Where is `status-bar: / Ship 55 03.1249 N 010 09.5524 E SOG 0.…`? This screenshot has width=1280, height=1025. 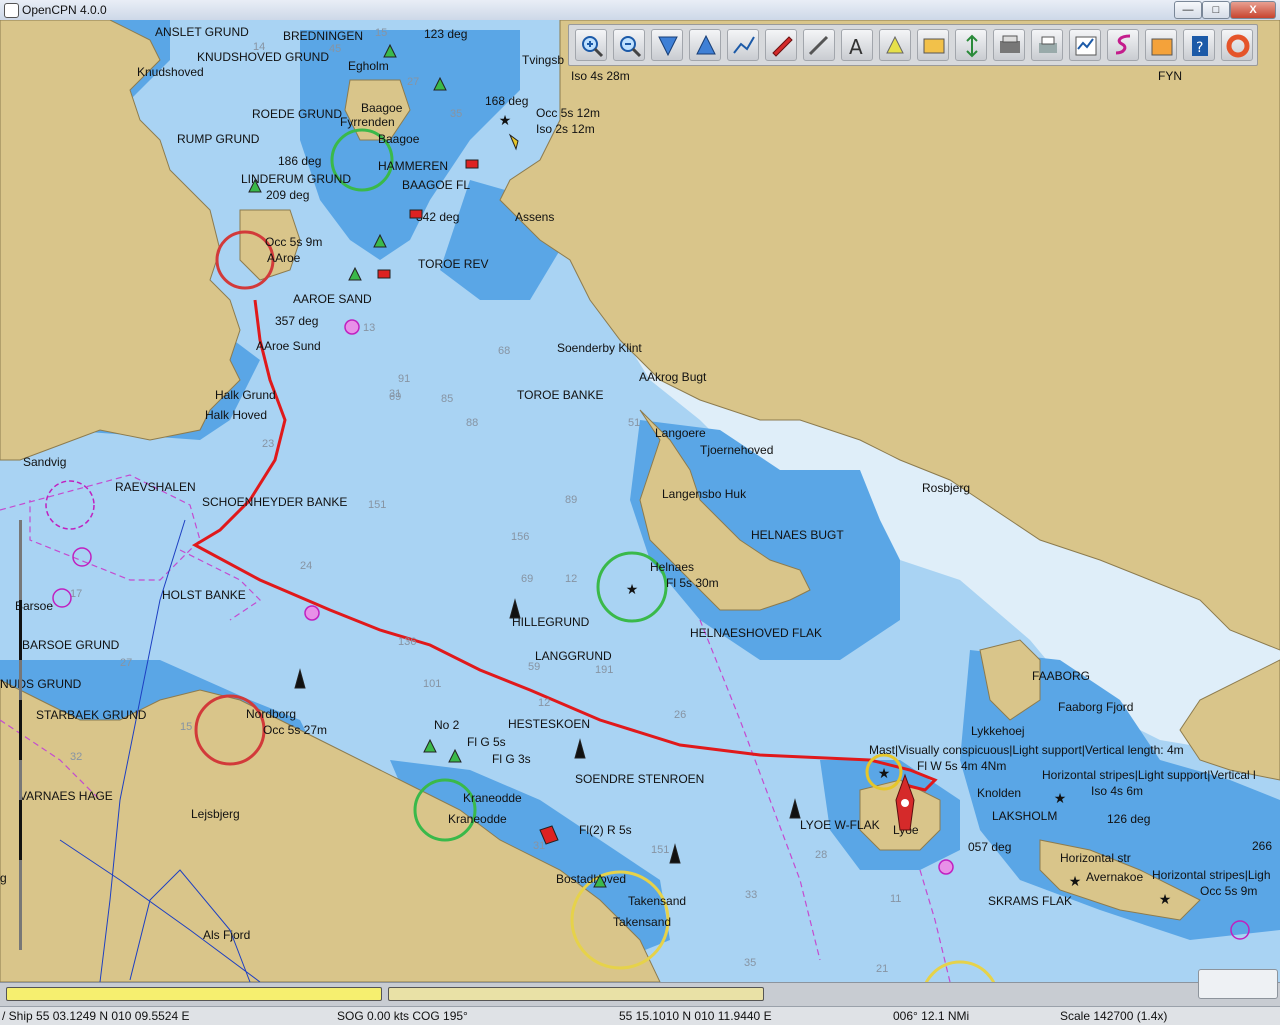
status-bar: / Ship 55 03.1249 N 010 09.5524 E SOG 0.… is located at coordinates (640, 1015).